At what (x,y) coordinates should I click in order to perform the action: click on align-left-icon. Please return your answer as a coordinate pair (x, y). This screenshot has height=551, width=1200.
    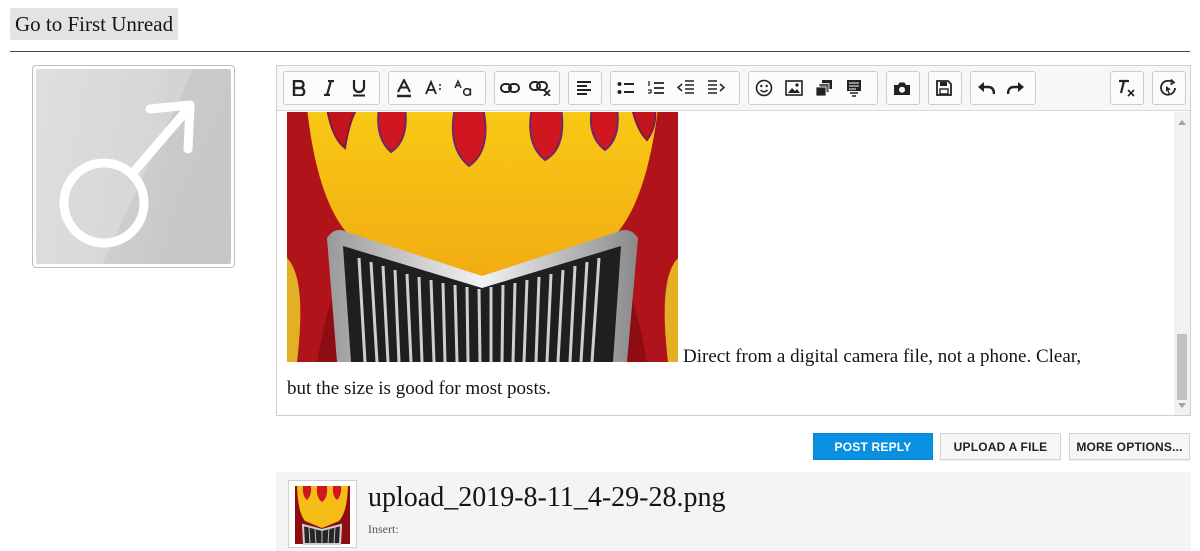
    Looking at the image, I should click on (584, 88).